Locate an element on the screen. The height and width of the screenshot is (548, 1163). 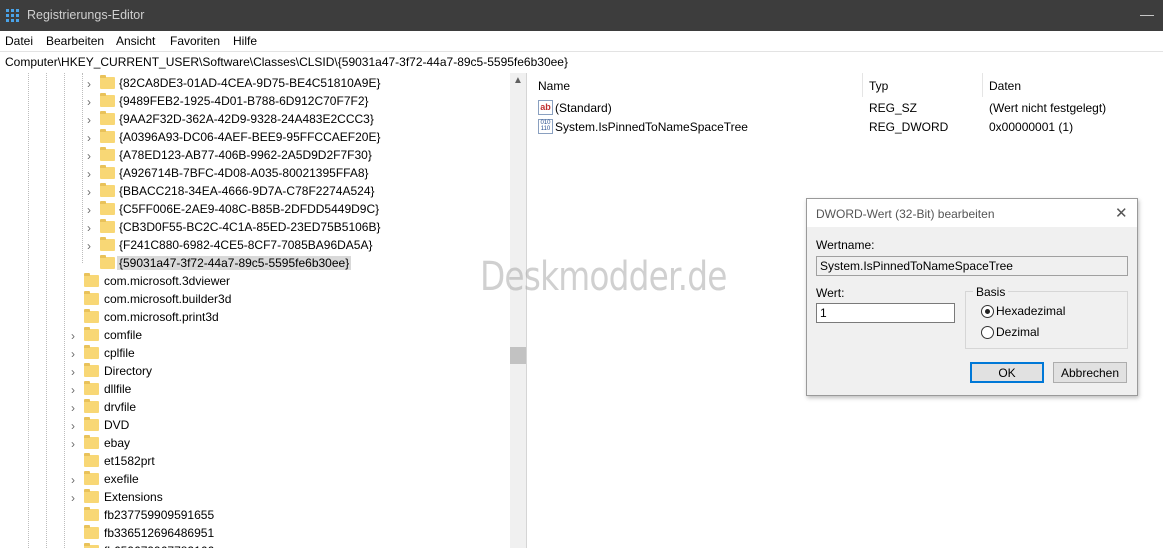
tree-item: › {C5FF006E-2AE9-408C-B85B-2DFDD5449D9C} is located at coordinates (255, 209).